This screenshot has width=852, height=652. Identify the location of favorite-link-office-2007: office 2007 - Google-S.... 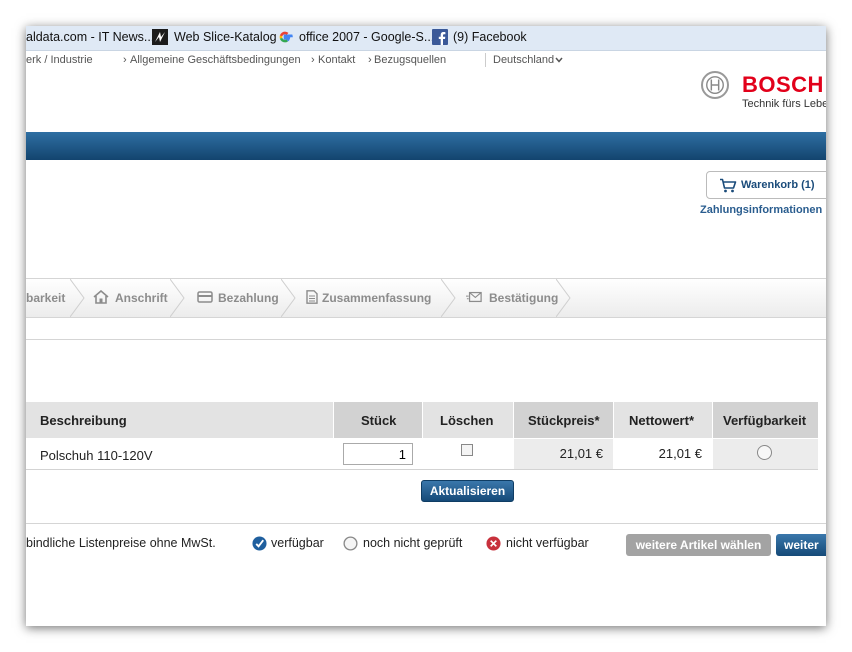
(366, 37).